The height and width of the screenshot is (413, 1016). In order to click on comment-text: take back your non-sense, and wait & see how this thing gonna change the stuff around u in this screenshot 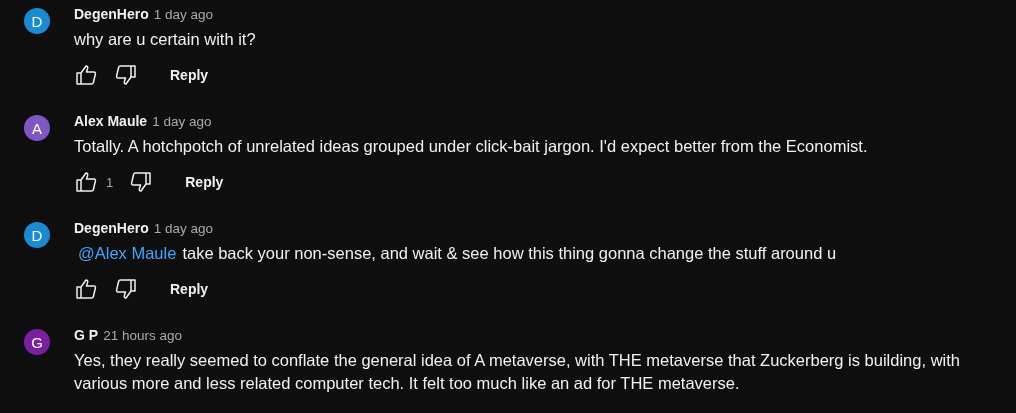, I will do `click(509, 253)`.